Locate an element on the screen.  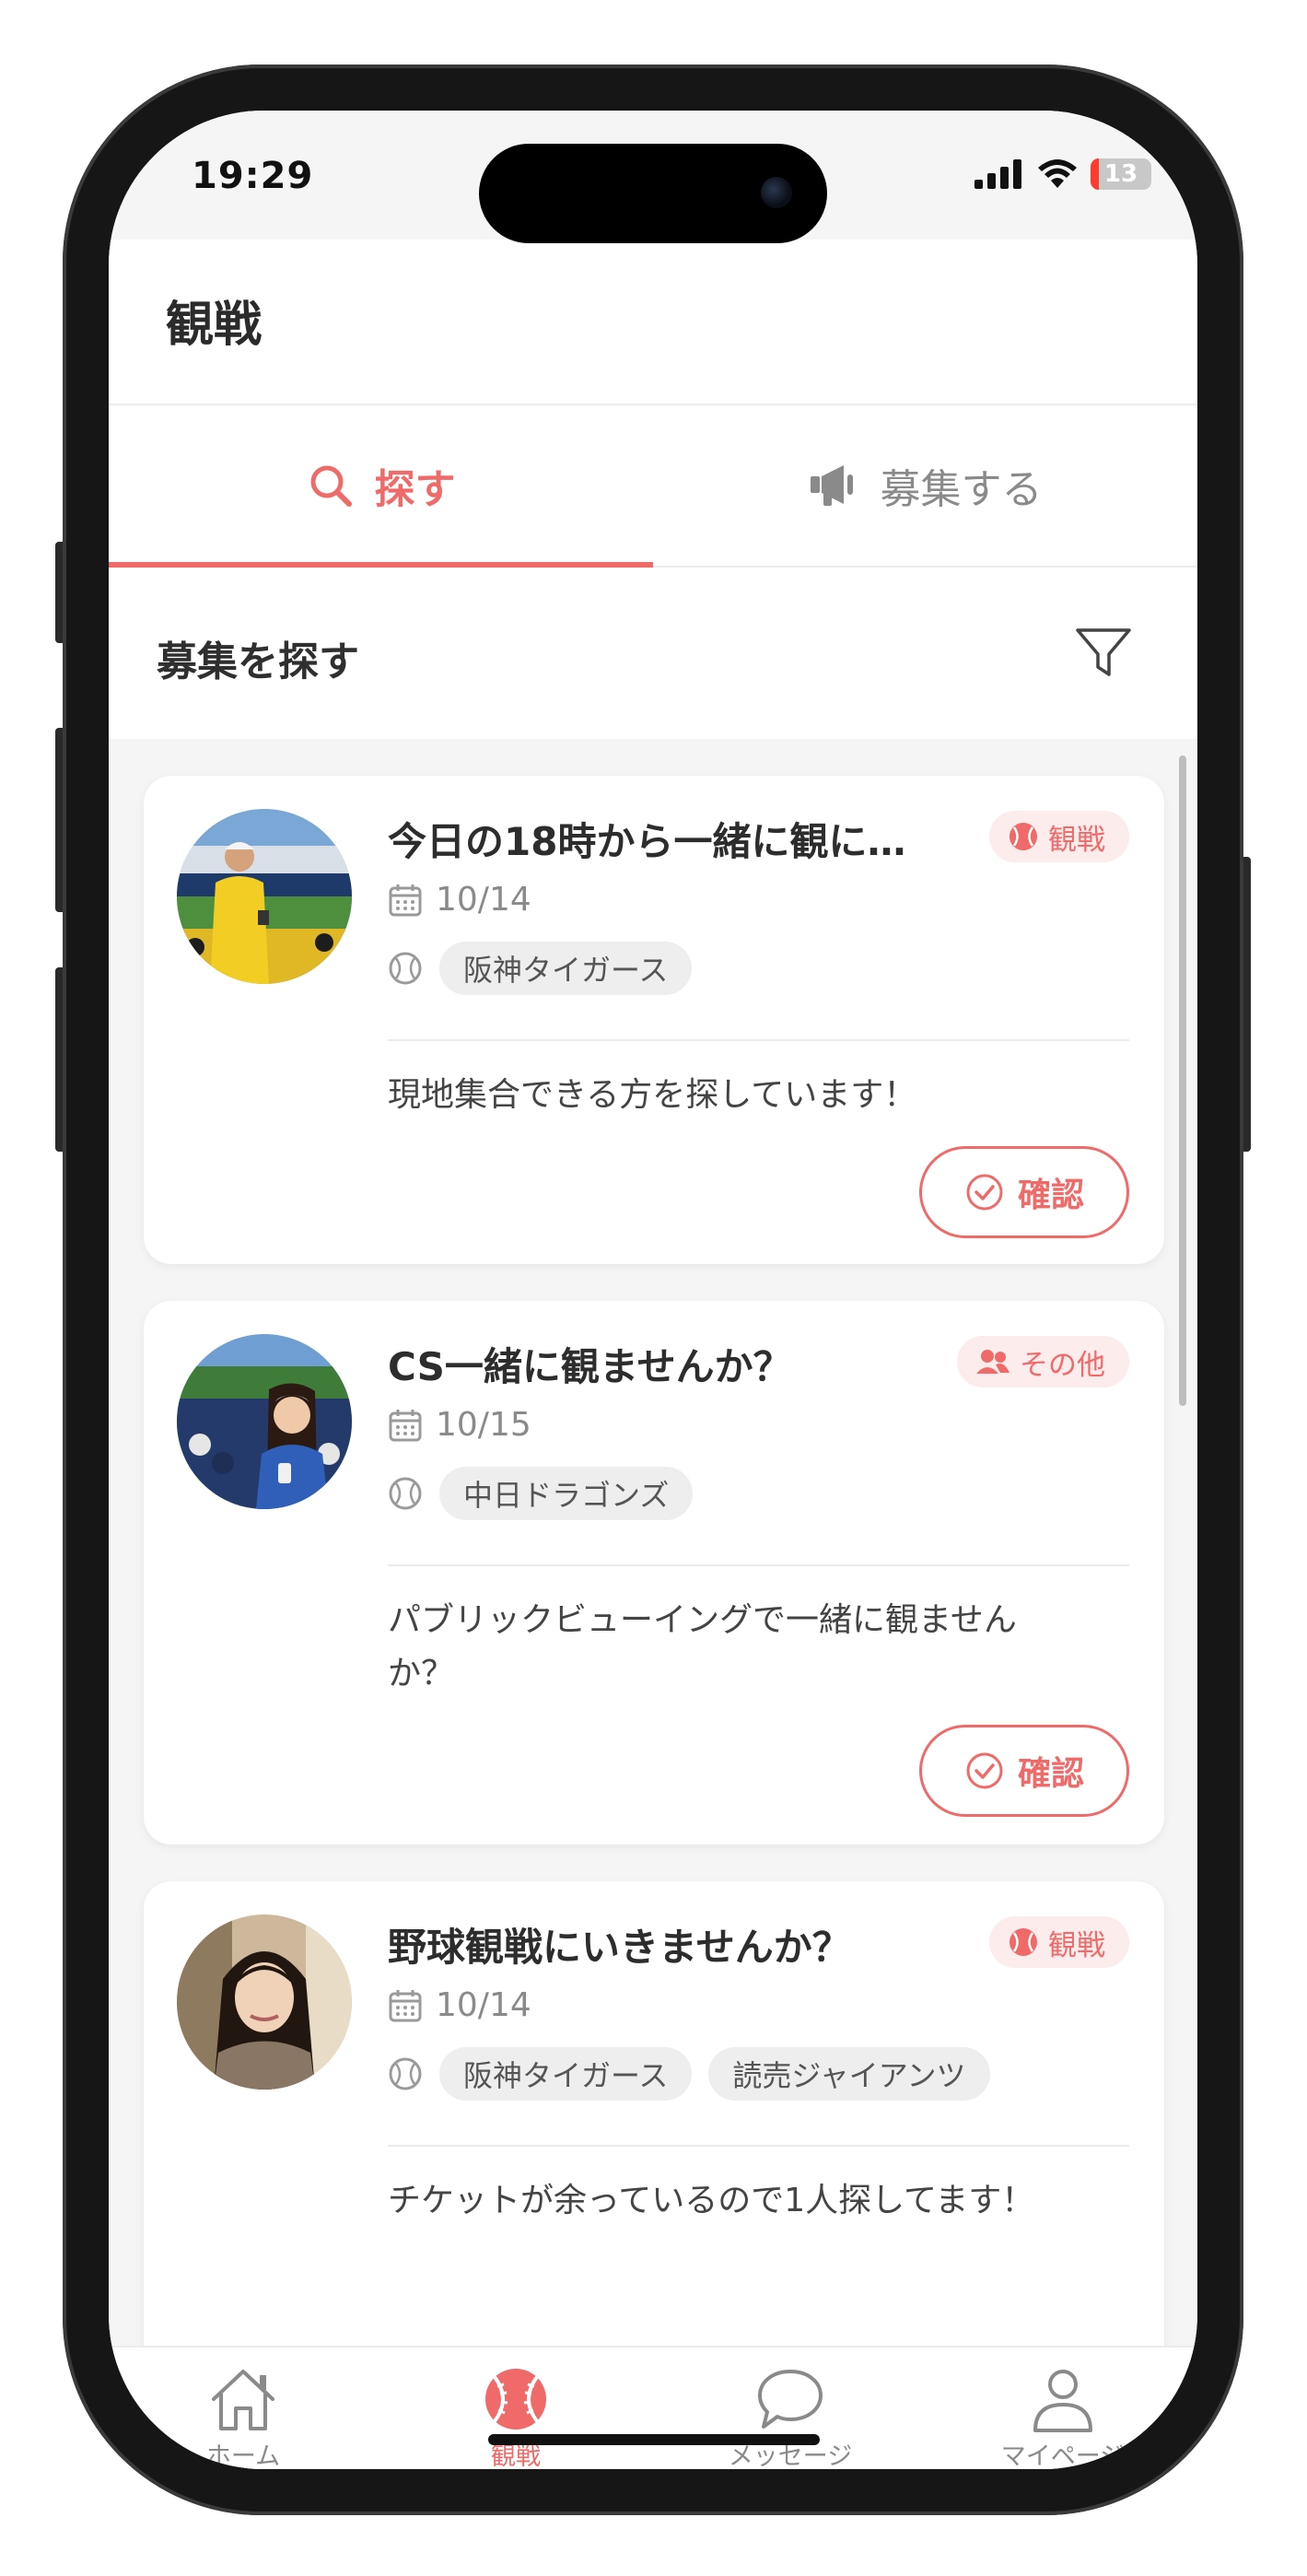
tab-search: 探す is located at coordinates (381, 485).